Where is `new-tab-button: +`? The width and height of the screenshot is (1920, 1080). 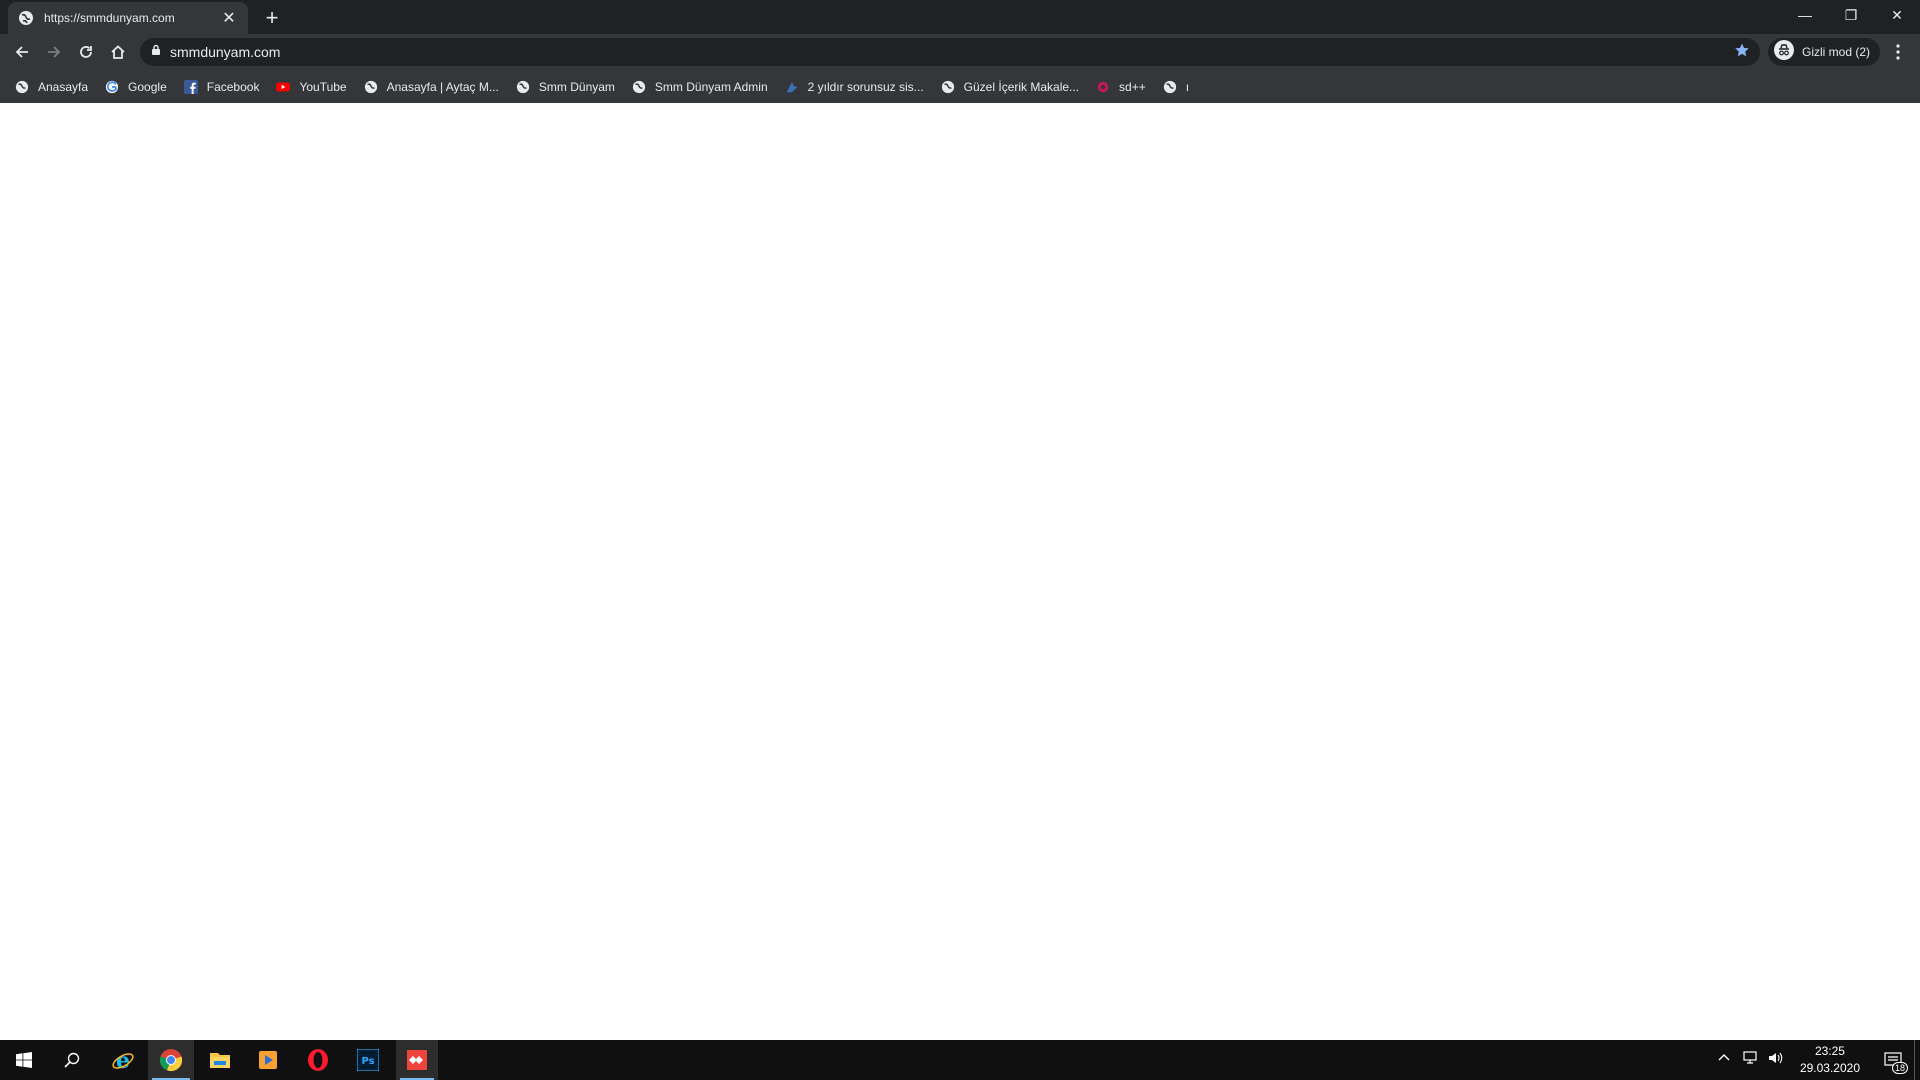
new-tab-button: + is located at coordinates (272, 17).